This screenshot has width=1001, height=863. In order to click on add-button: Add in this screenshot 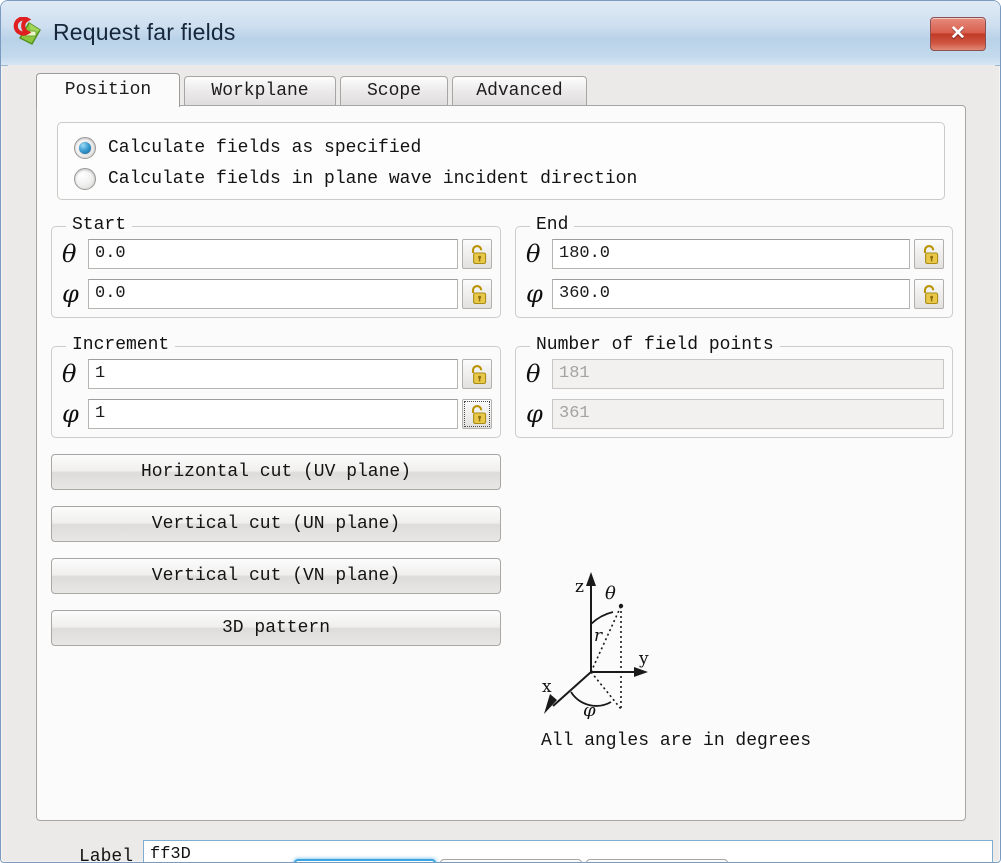, I will do `click(511, 860)`.